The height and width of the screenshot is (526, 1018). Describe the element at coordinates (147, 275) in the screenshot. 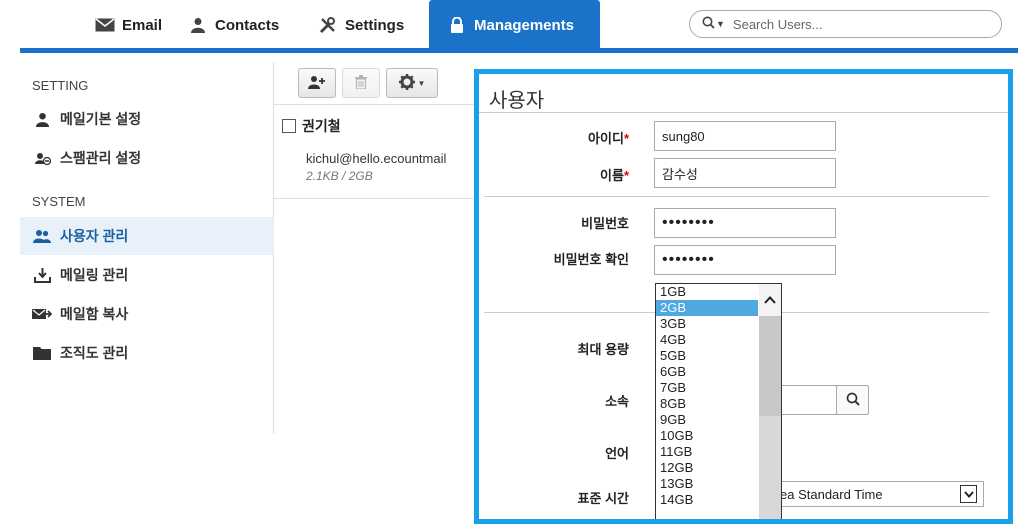

I see `sidebar-item-mailing-management: 메일링 관리` at that location.